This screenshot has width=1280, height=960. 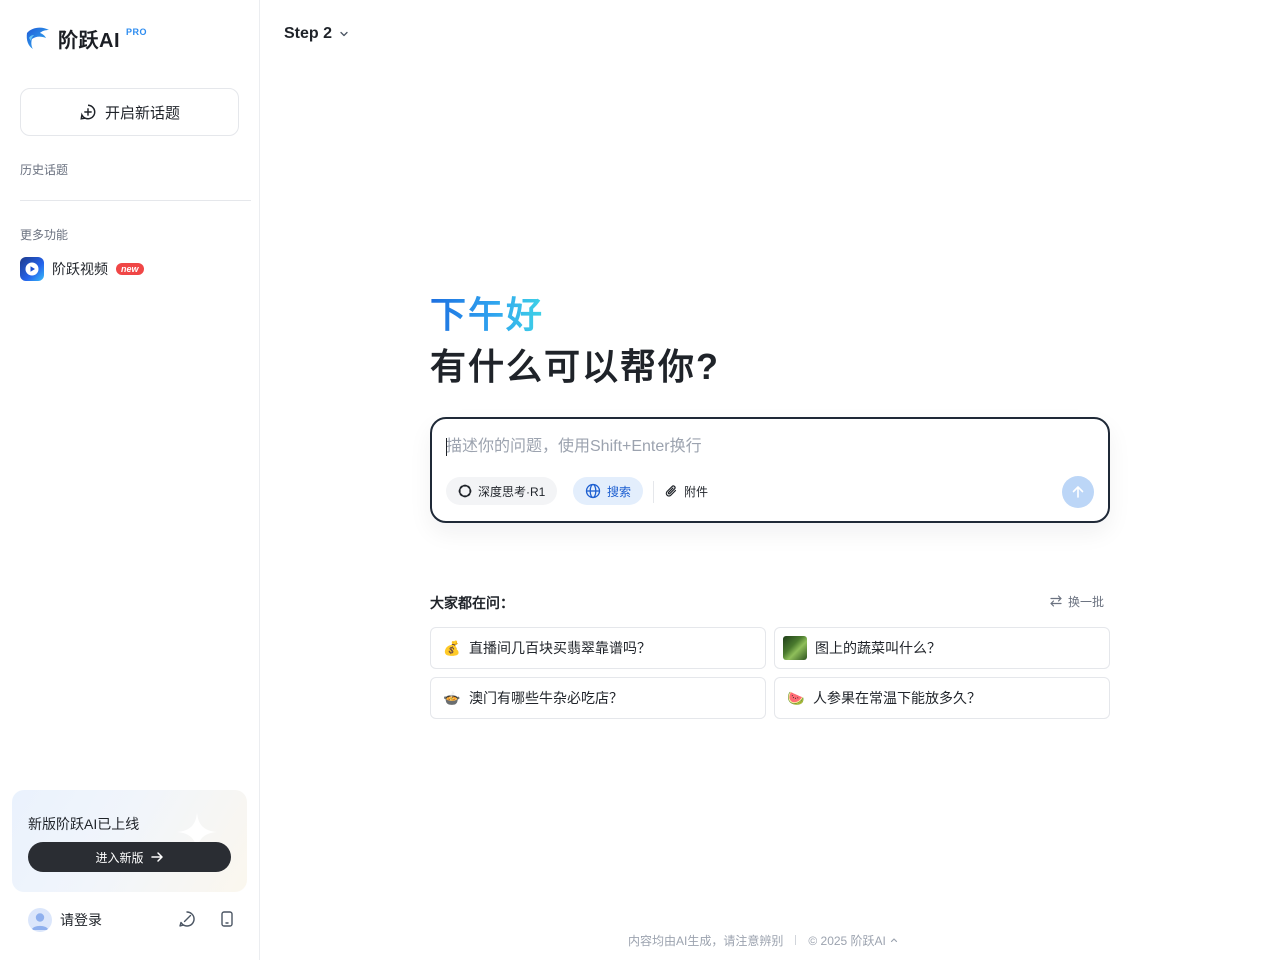 I want to click on text-caret, so click(x=446, y=447).